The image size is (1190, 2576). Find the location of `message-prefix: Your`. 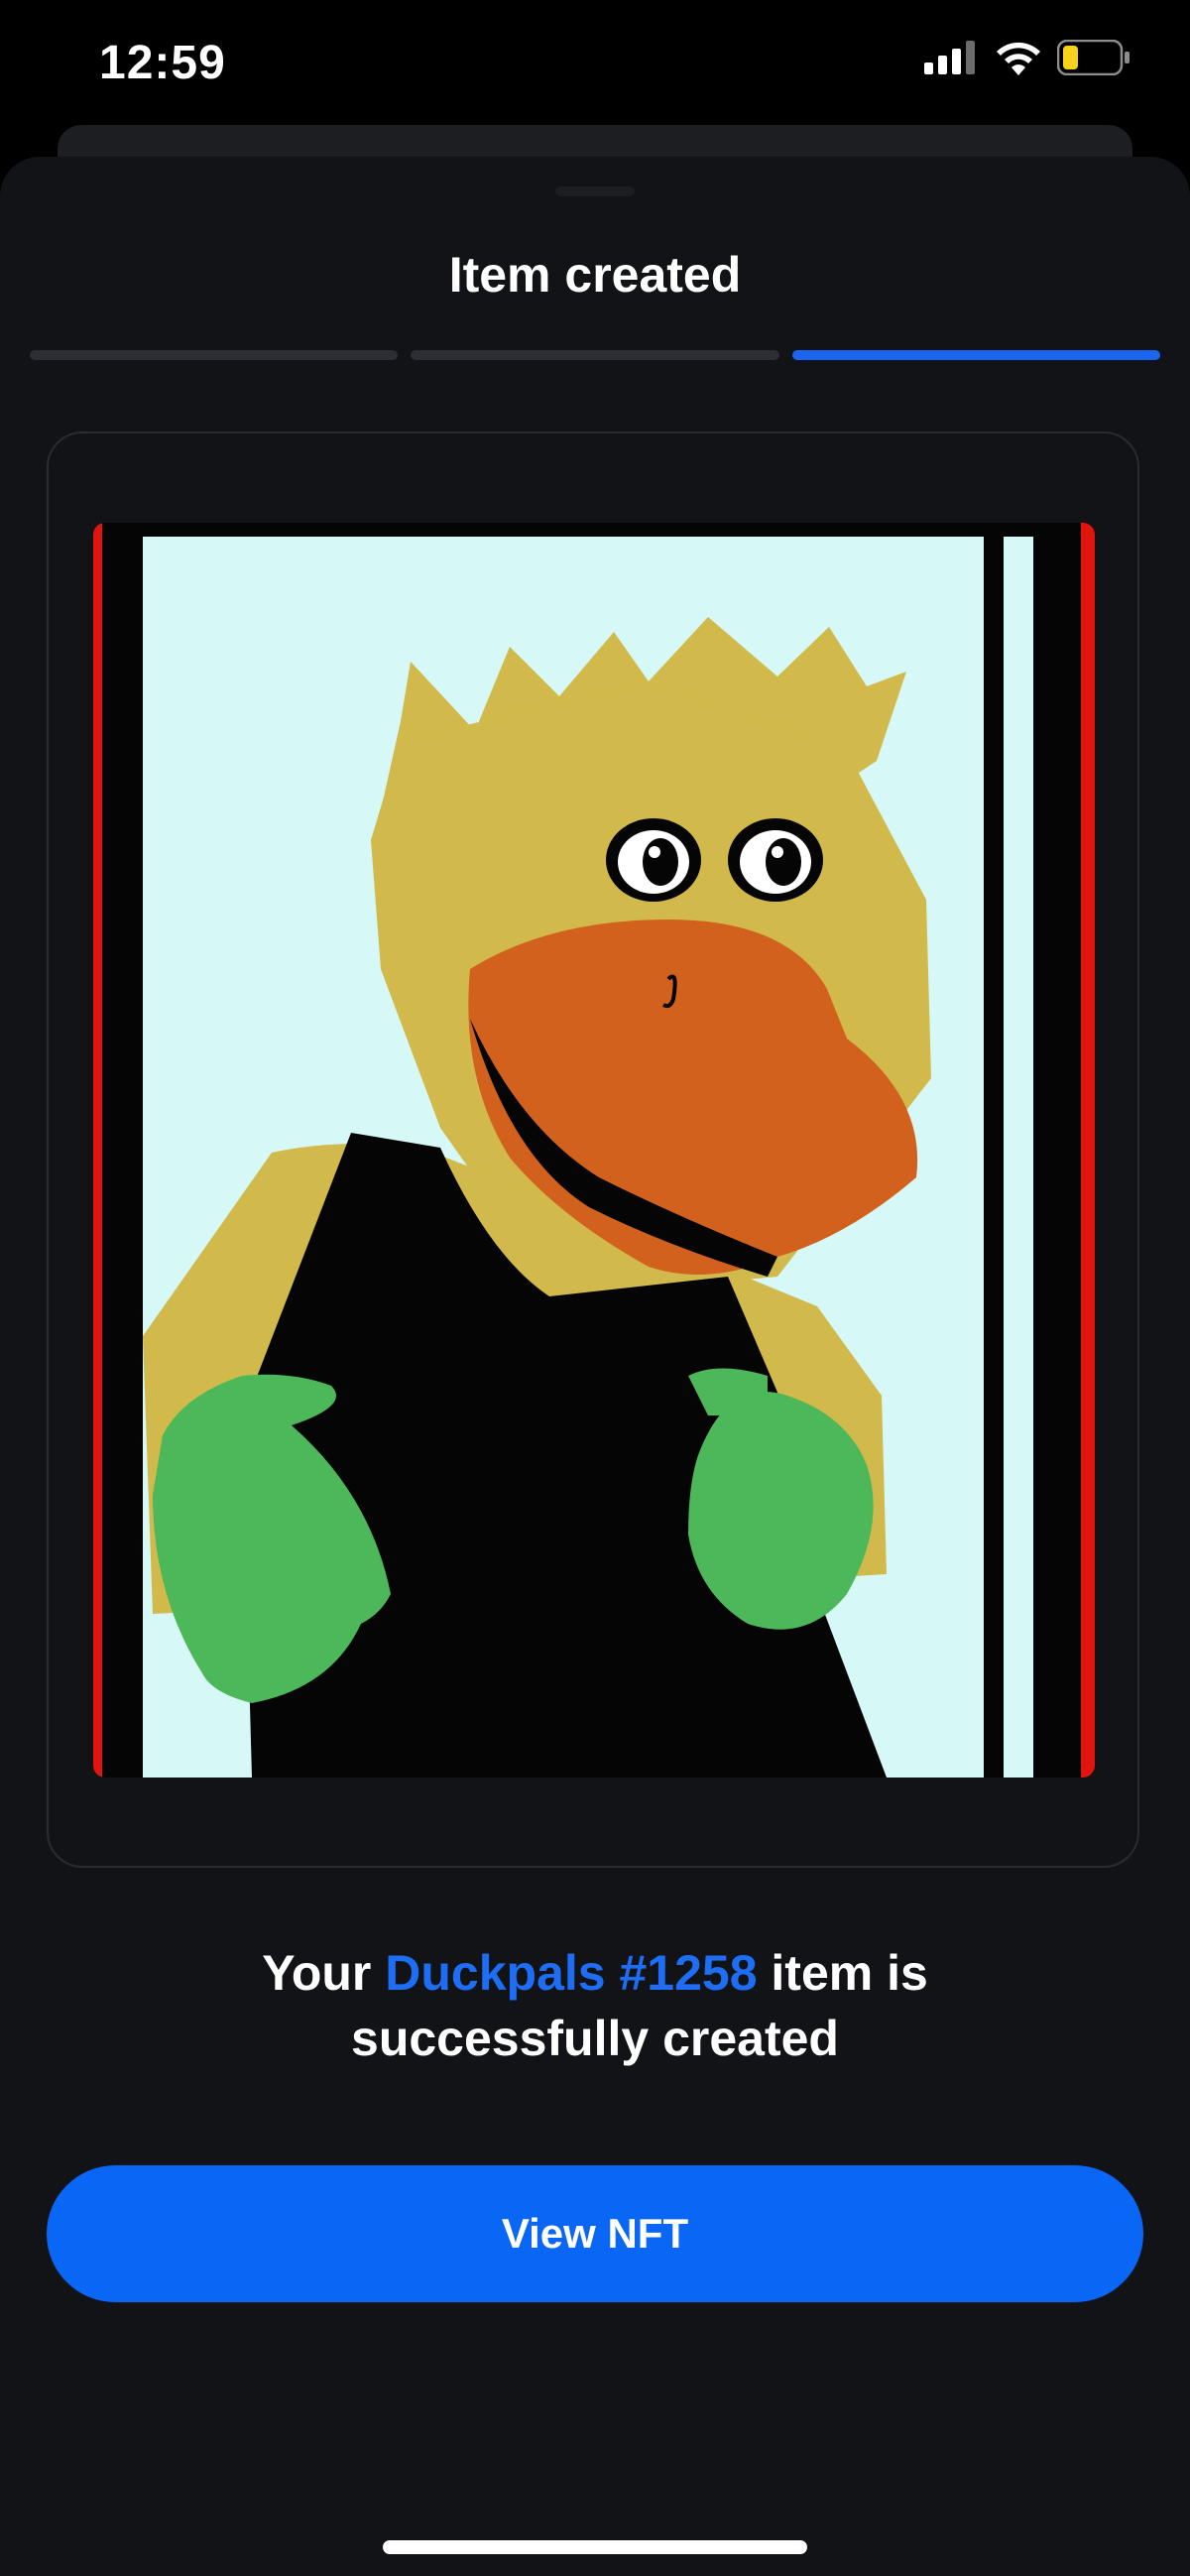

message-prefix: Your is located at coordinates (324, 1973).